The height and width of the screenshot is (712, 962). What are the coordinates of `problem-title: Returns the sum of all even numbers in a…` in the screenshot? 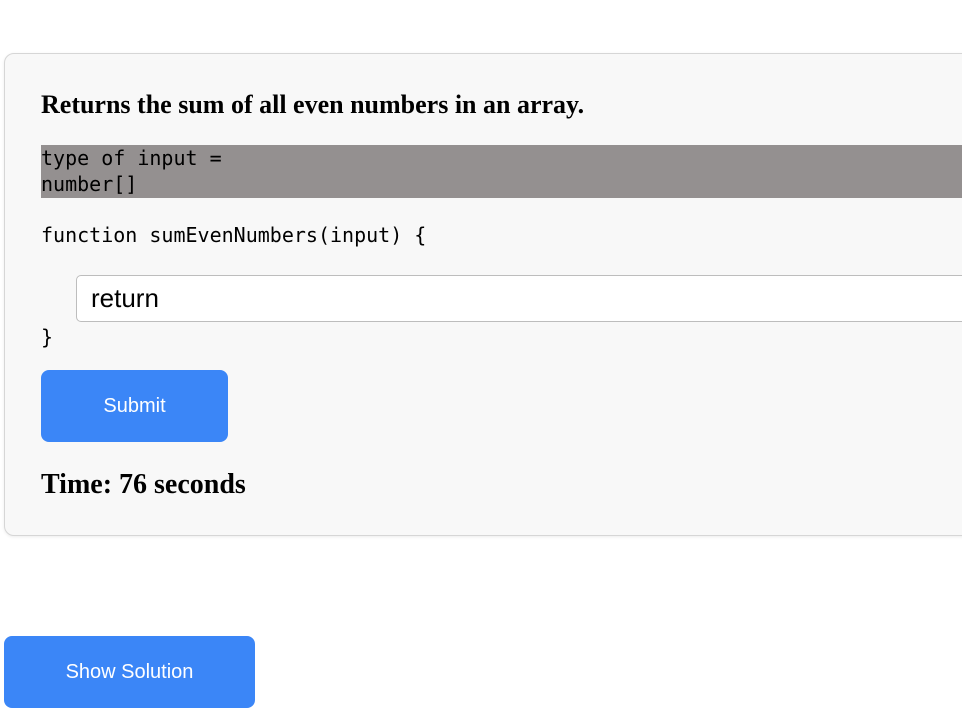 It's located at (313, 104).